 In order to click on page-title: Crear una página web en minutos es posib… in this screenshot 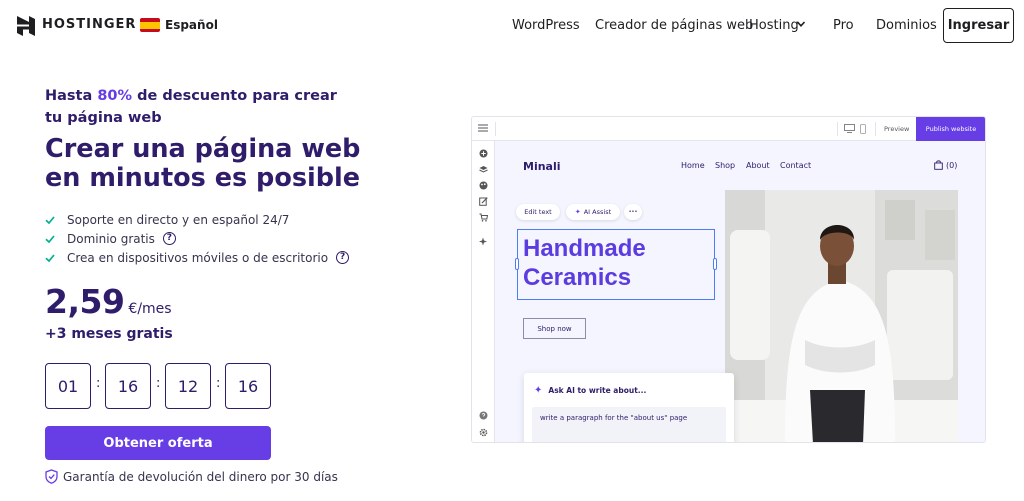, I will do `click(203, 163)`.